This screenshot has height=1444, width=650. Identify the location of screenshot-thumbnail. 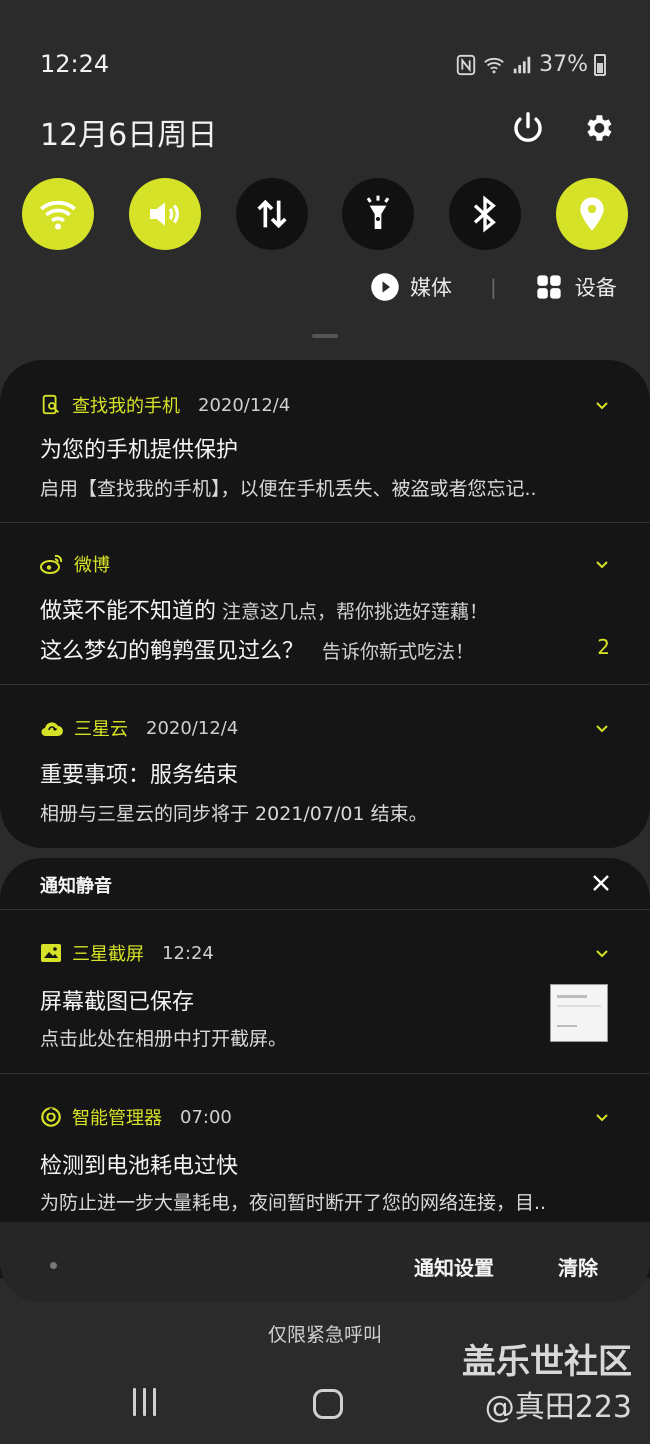
(579, 1013).